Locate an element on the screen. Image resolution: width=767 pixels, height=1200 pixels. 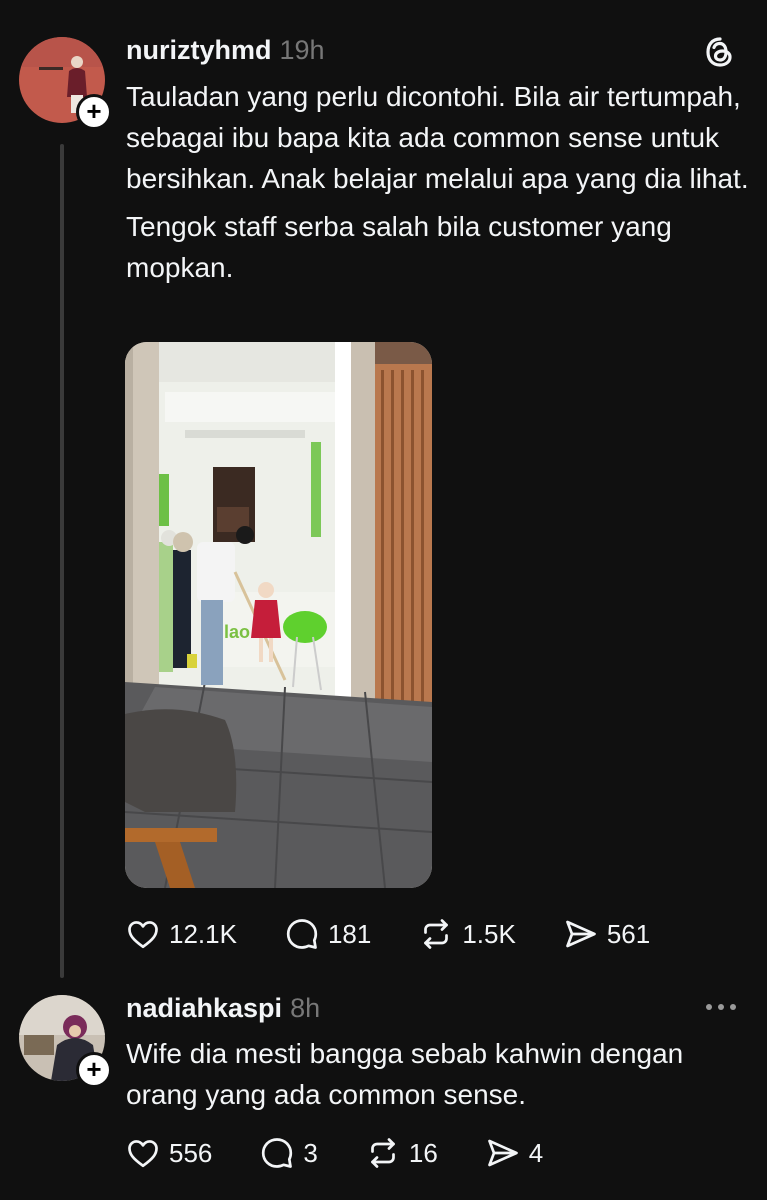
reply-actions: 556 3 16 4 is located at coordinates (334, 1153).